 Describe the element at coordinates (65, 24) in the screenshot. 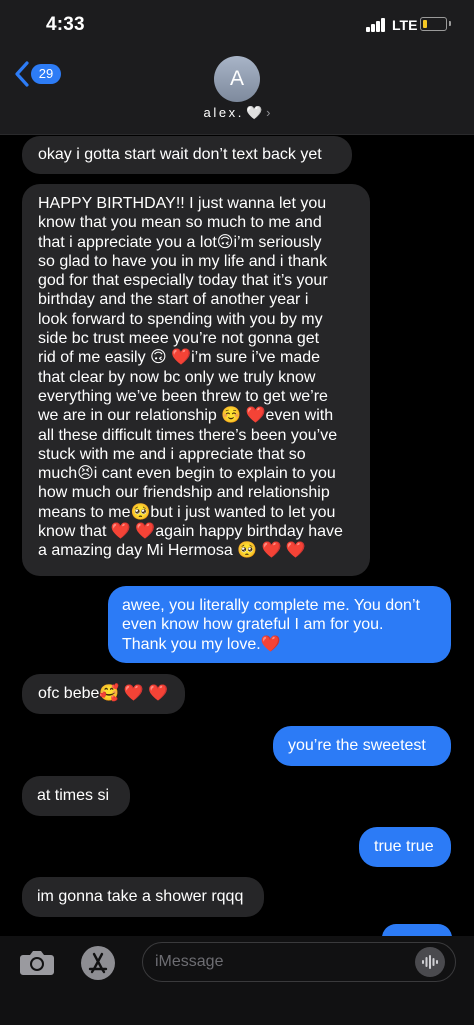

I see `status-time: 4:33` at that location.